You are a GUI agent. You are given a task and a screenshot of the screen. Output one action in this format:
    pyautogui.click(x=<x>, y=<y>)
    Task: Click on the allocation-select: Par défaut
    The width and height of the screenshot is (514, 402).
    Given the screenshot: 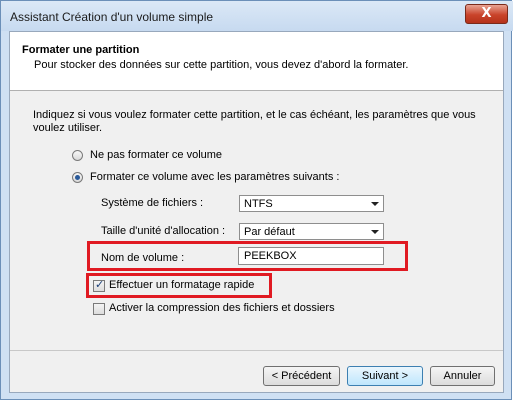 What is the action you would take?
    pyautogui.click(x=311, y=231)
    